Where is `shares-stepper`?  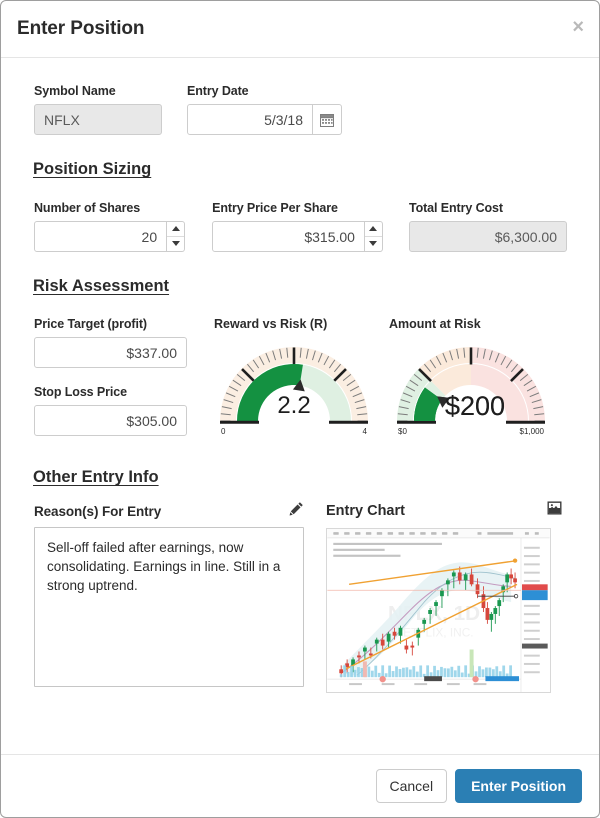
shares-stepper is located at coordinates (176, 236).